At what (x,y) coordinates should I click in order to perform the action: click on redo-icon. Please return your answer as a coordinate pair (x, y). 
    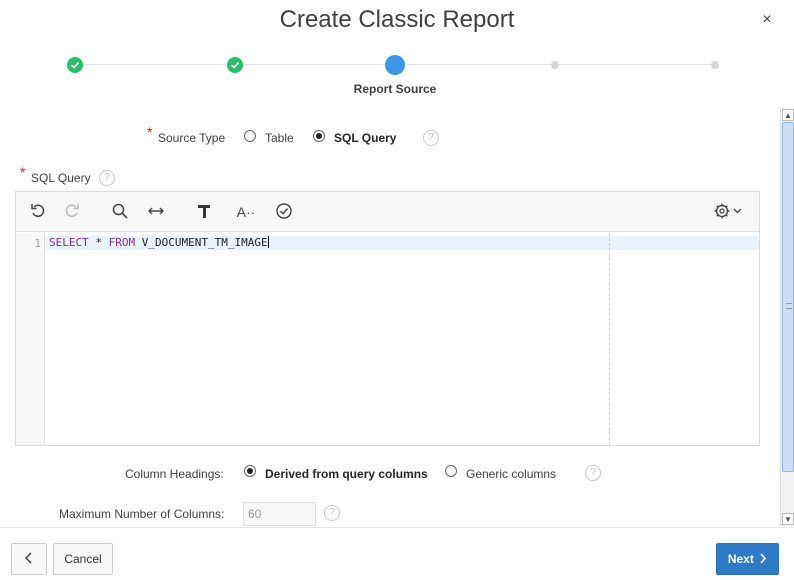
    Looking at the image, I should click on (72, 212).